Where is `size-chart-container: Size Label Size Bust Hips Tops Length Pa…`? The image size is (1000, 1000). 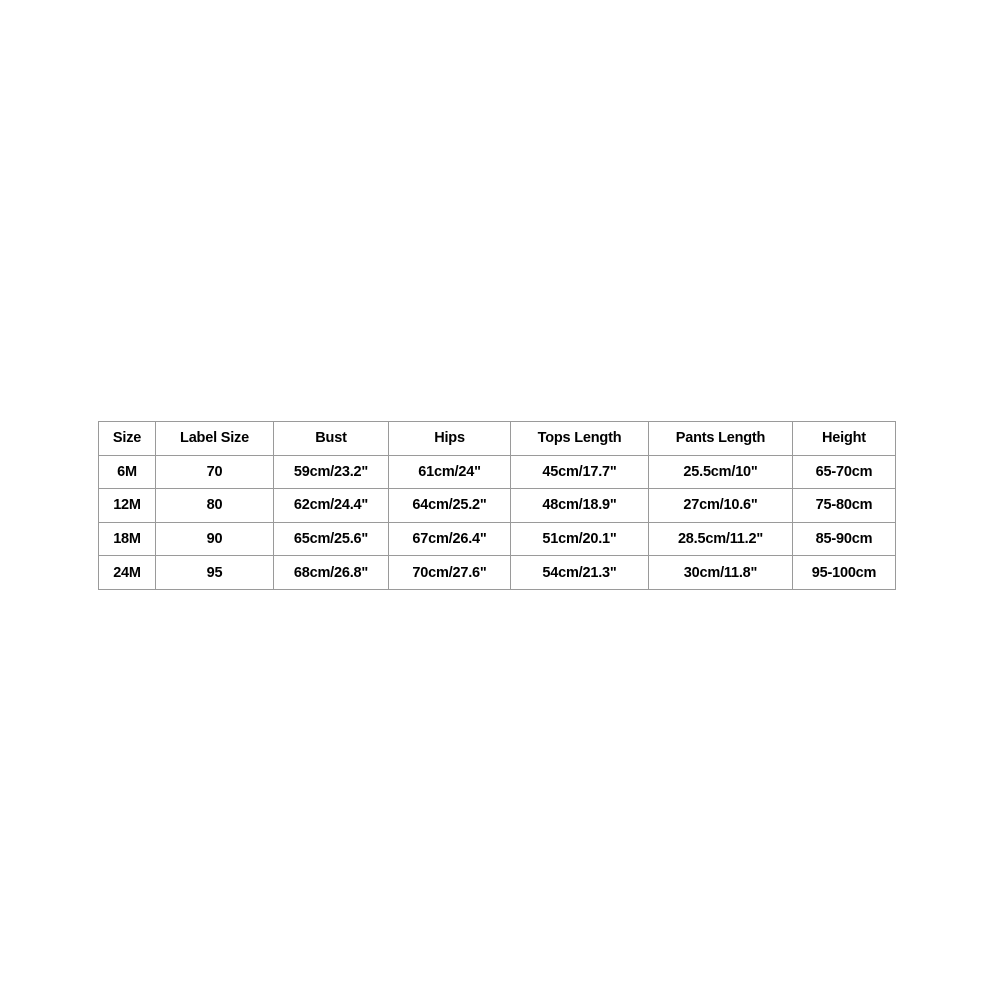
size-chart-container: Size Label Size Bust Hips Tops Length Pa… is located at coordinates (497, 505).